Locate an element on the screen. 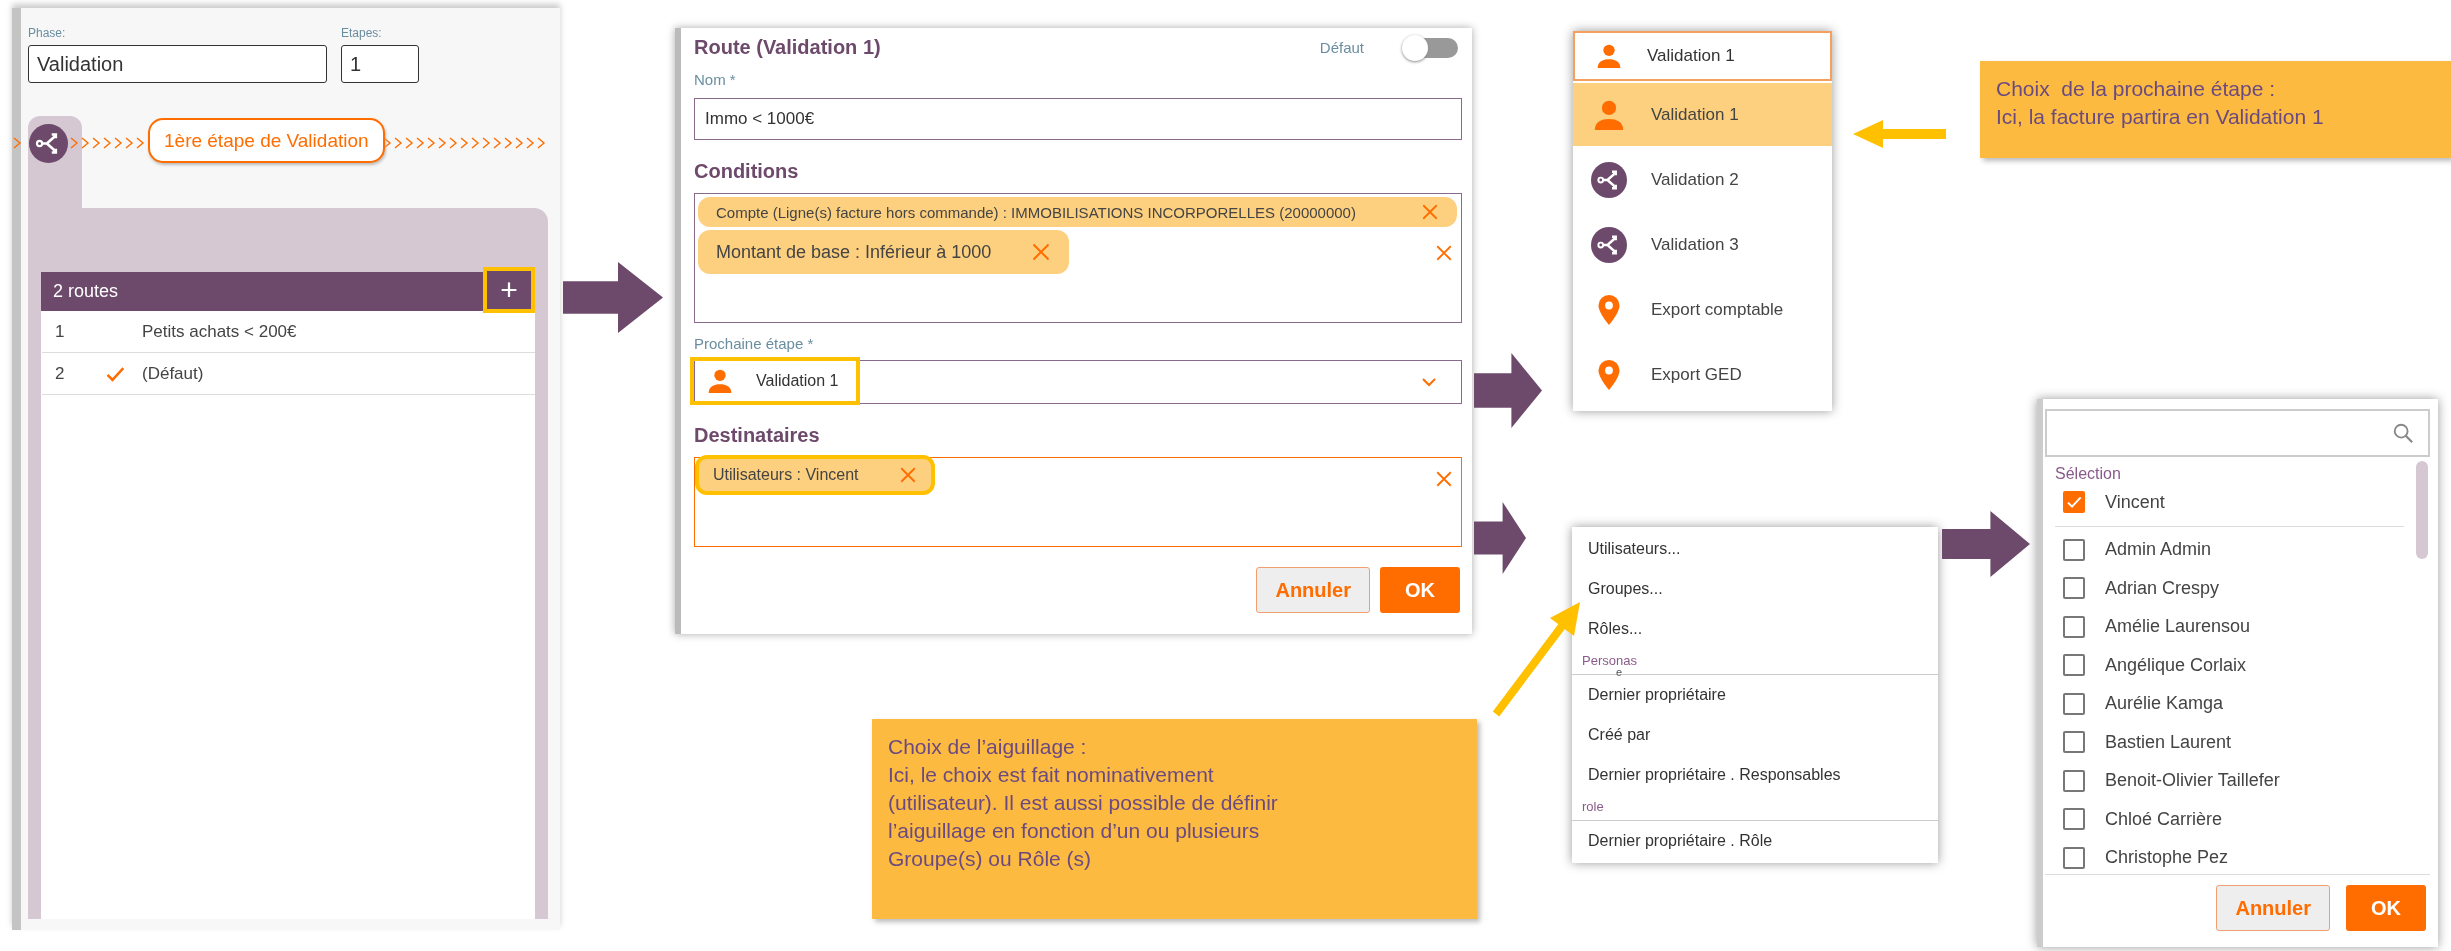 Image resolution: width=2451 pixels, height=951 pixels. callout-note: Choix de la prochaine étape : Ici, la facture partira en Validation 1 is located at coordinates (2215, 109).